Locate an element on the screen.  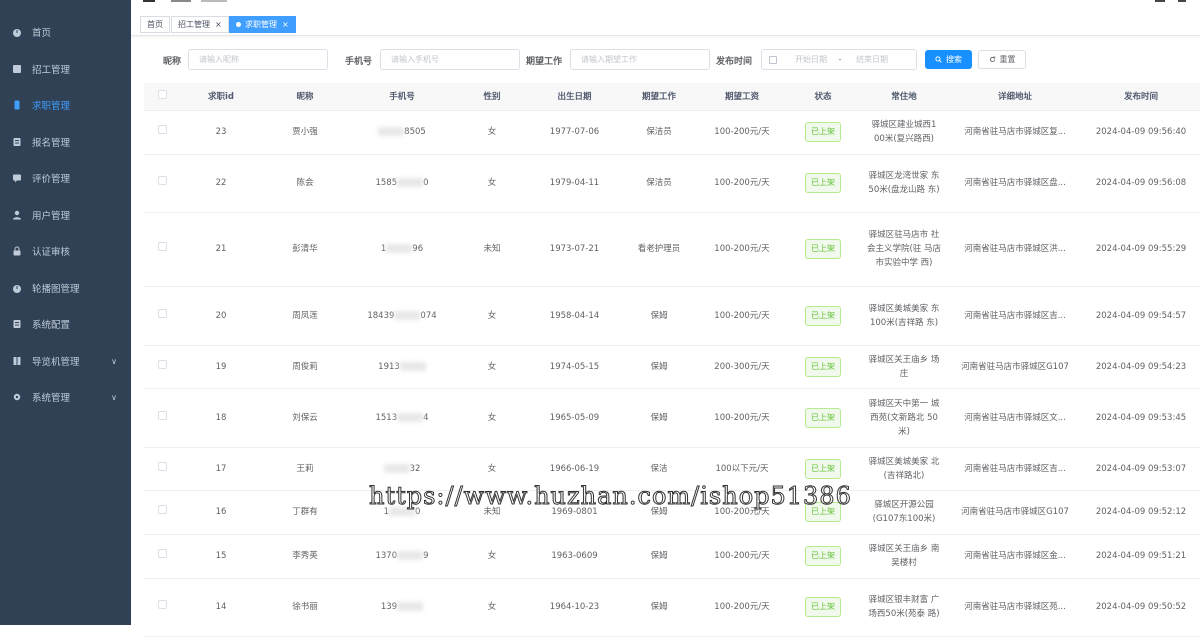
hamburger-icon is located at coordinates (149, 1).